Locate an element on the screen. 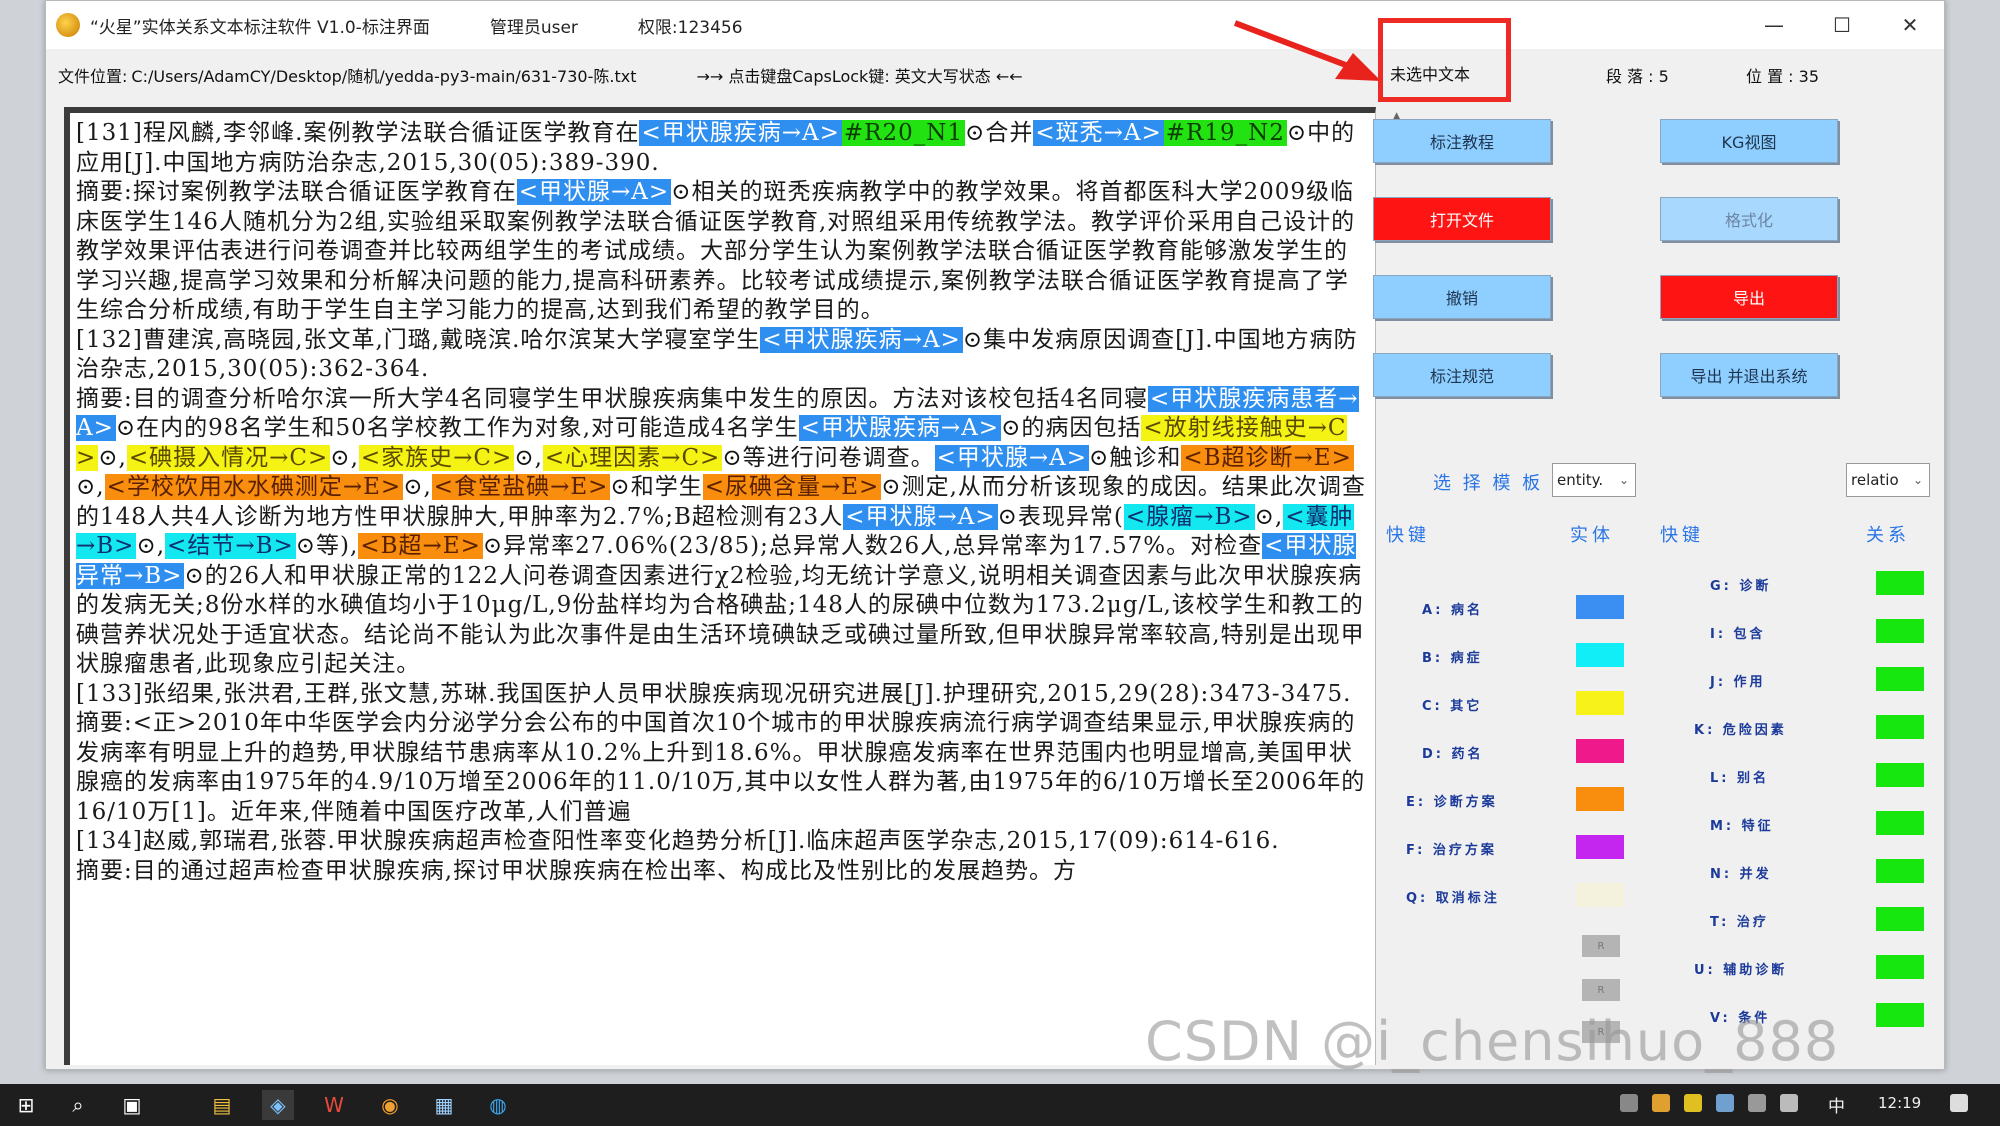 This screenshot has height=1126, width=2000. relation-color-j is located at coordinates (1900, 679).